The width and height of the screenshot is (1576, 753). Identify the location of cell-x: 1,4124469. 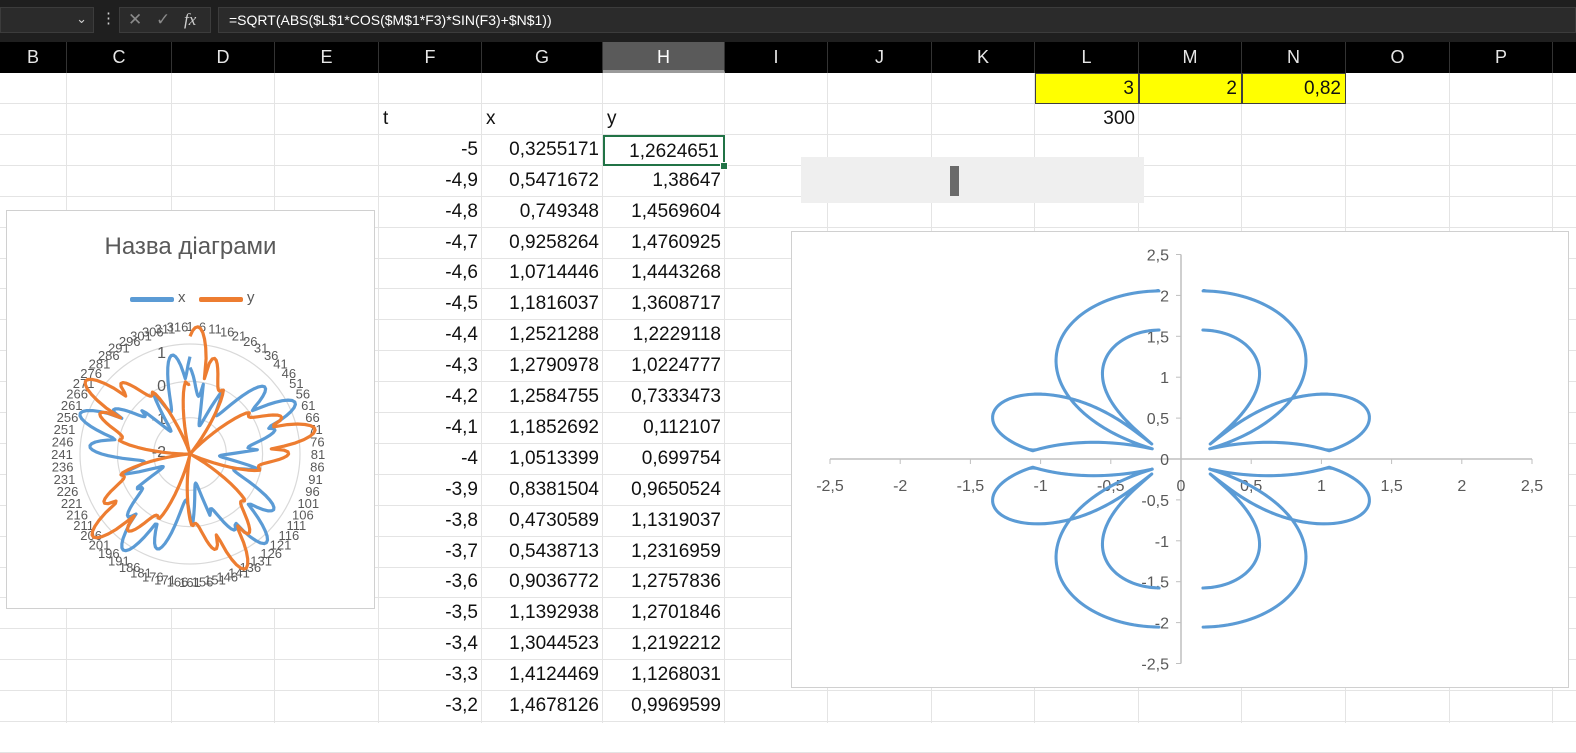
(542, 675).